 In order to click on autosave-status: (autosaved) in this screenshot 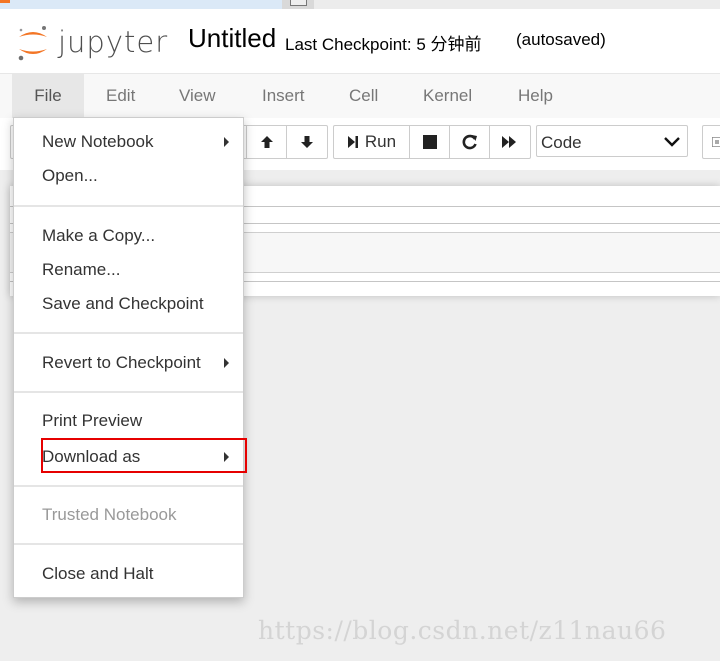, I will do `click(561, 39)`.